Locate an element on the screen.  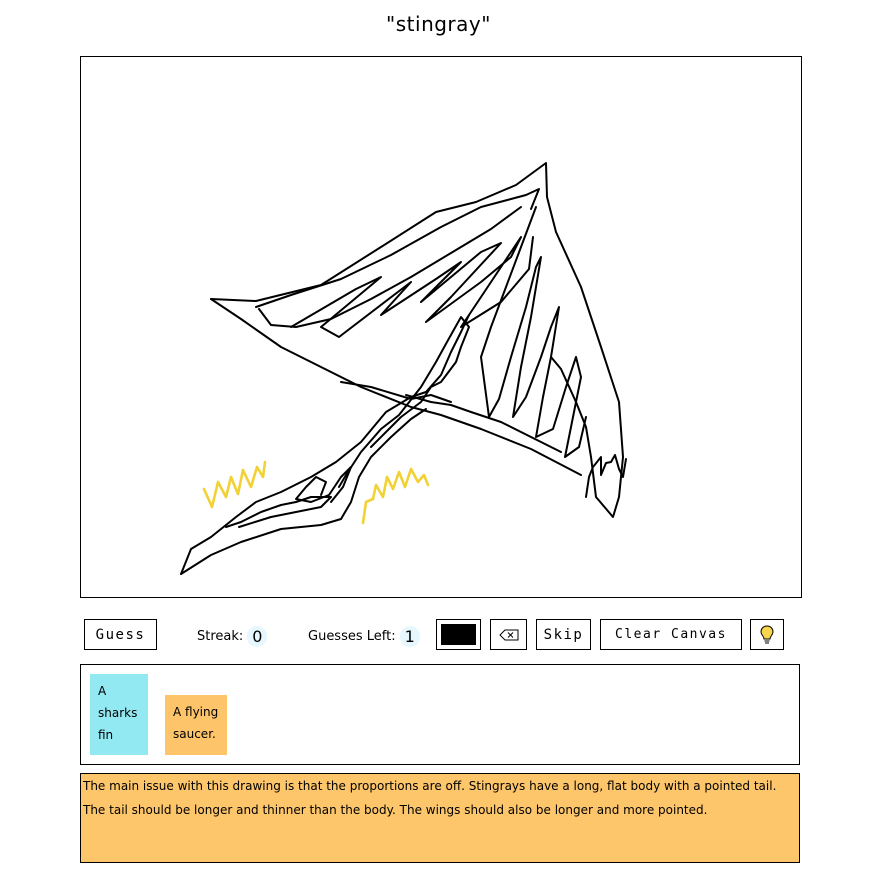
skip-button: Skip is located at coordinates (563, 634).